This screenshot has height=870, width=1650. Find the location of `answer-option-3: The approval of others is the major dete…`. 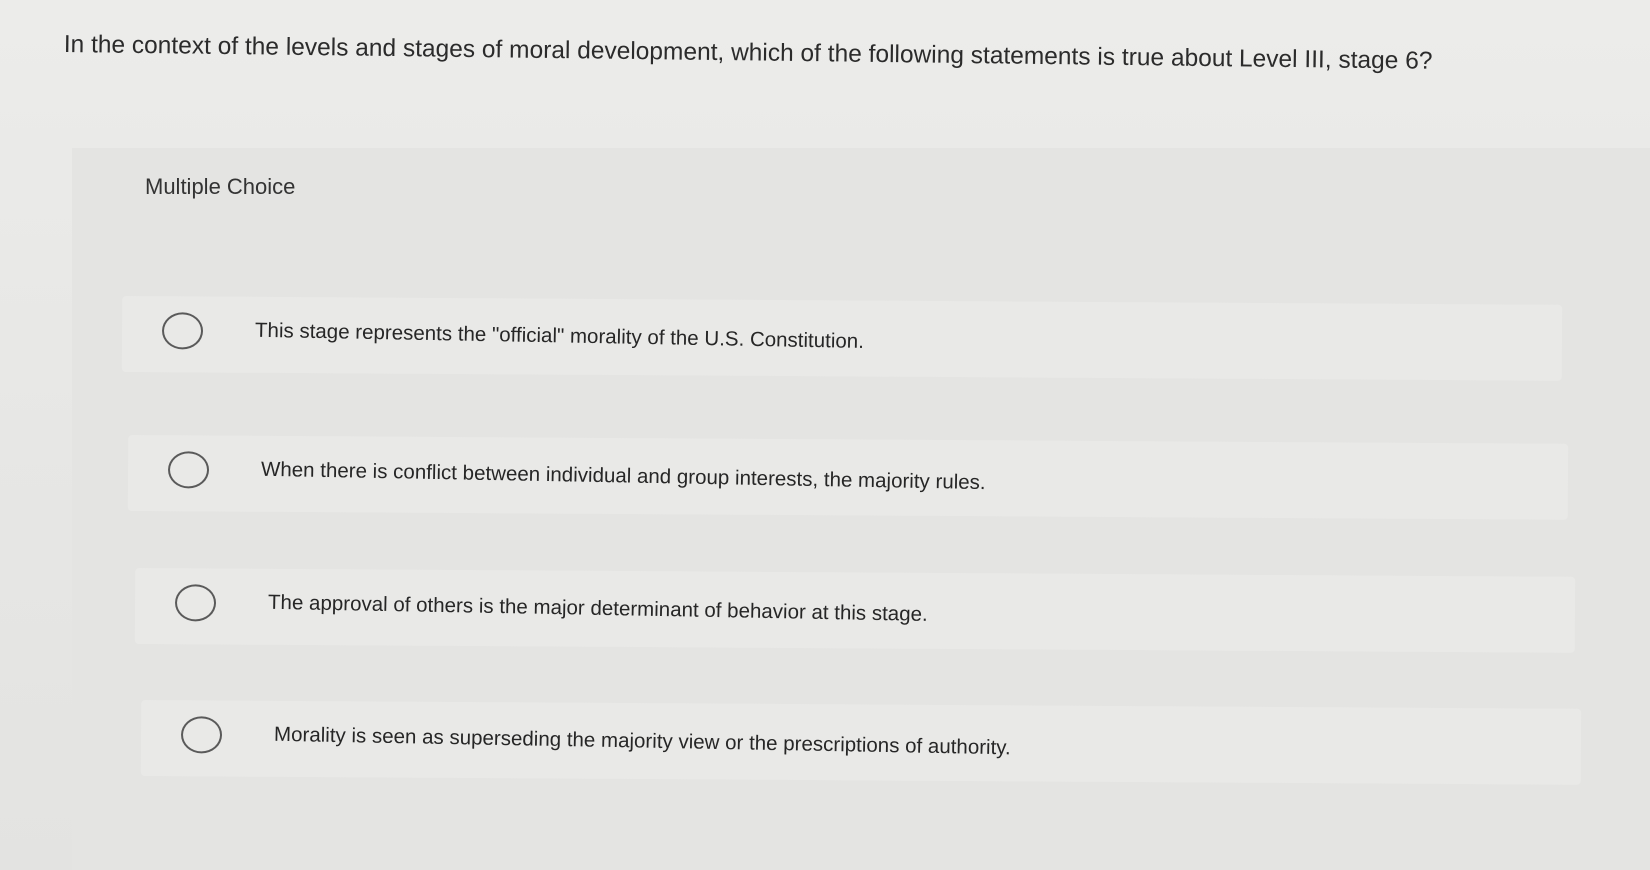

answer-option-3: The approval of others is the major dete… is located at coordinates (855, 610).